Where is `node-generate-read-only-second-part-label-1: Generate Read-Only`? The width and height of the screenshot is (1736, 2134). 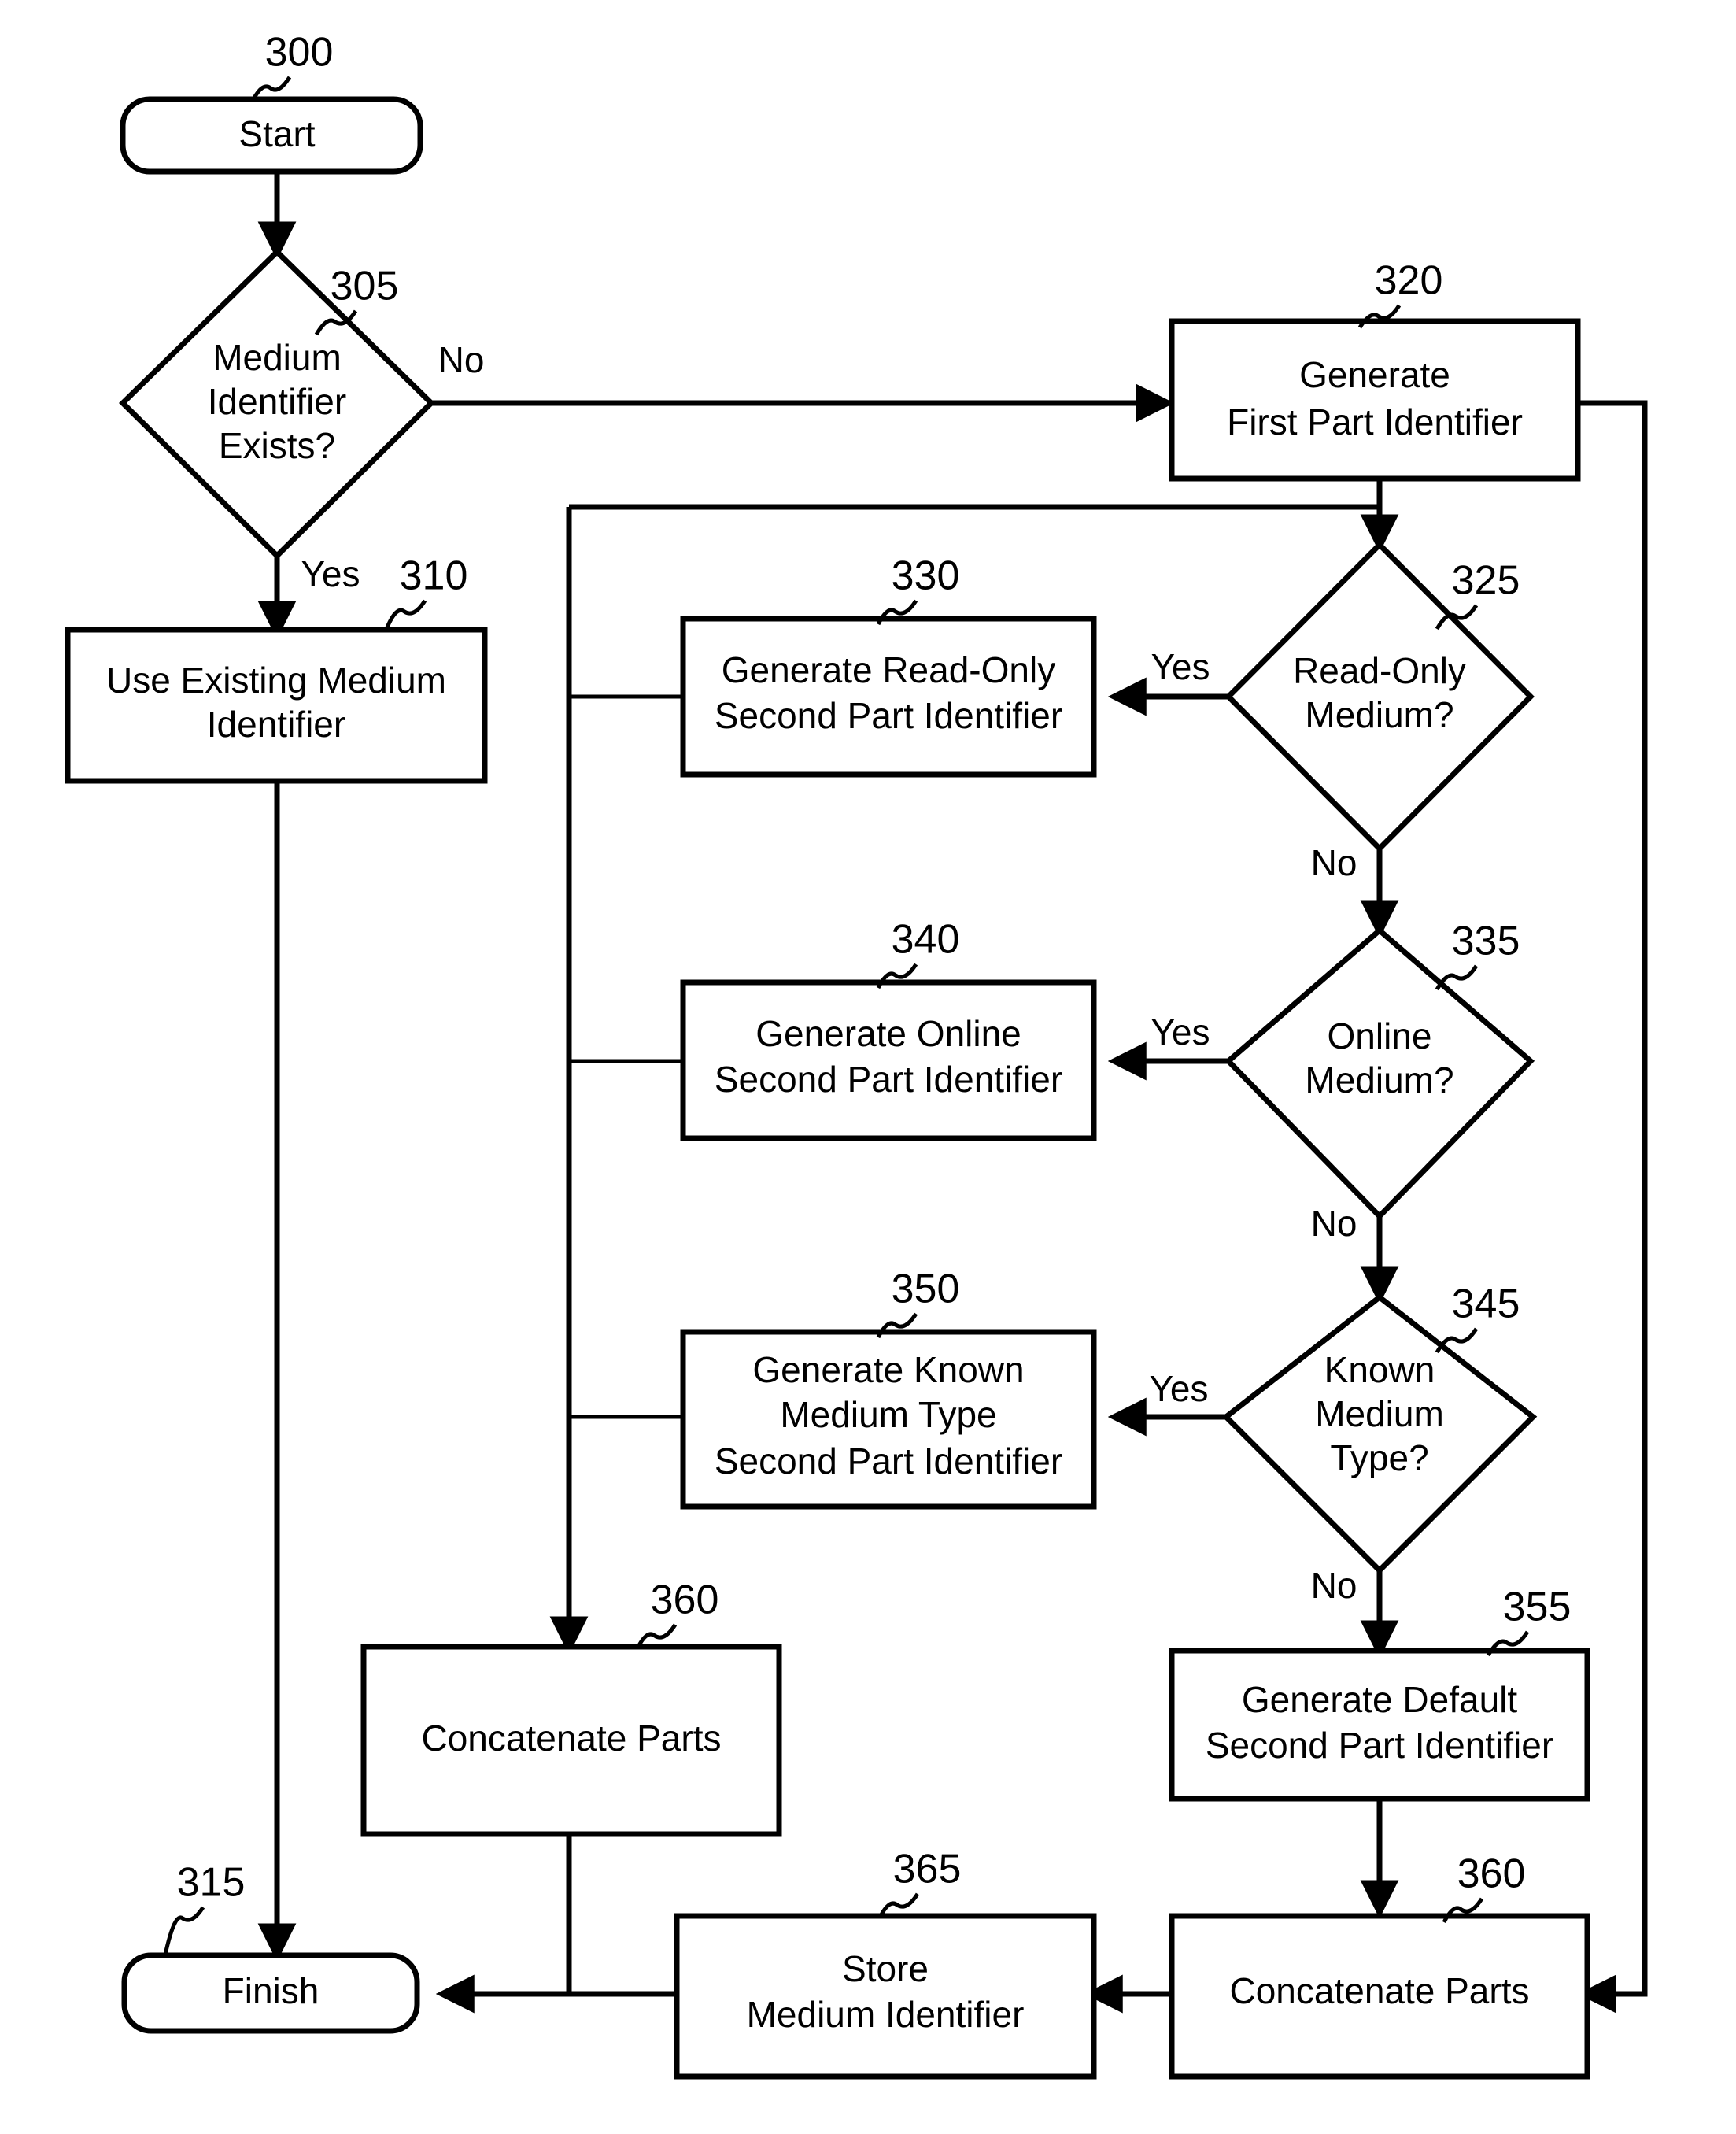
node-generate-read-only-second-part-label-1: Generate Read-Only is located at coordinates (889, 669).